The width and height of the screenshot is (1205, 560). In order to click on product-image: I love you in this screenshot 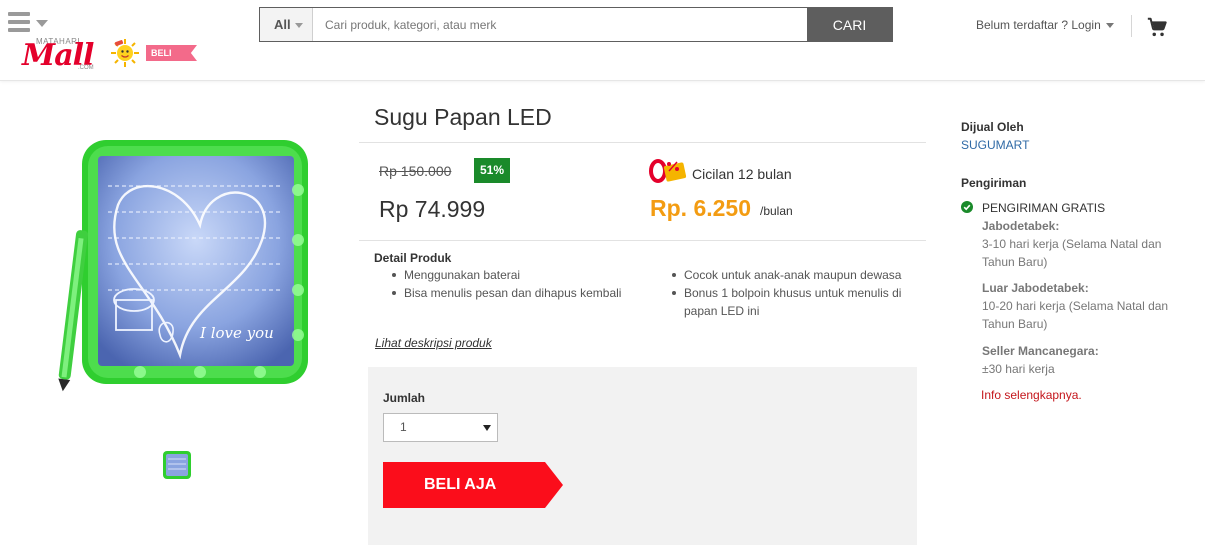, I will do `click(172, 262)`.